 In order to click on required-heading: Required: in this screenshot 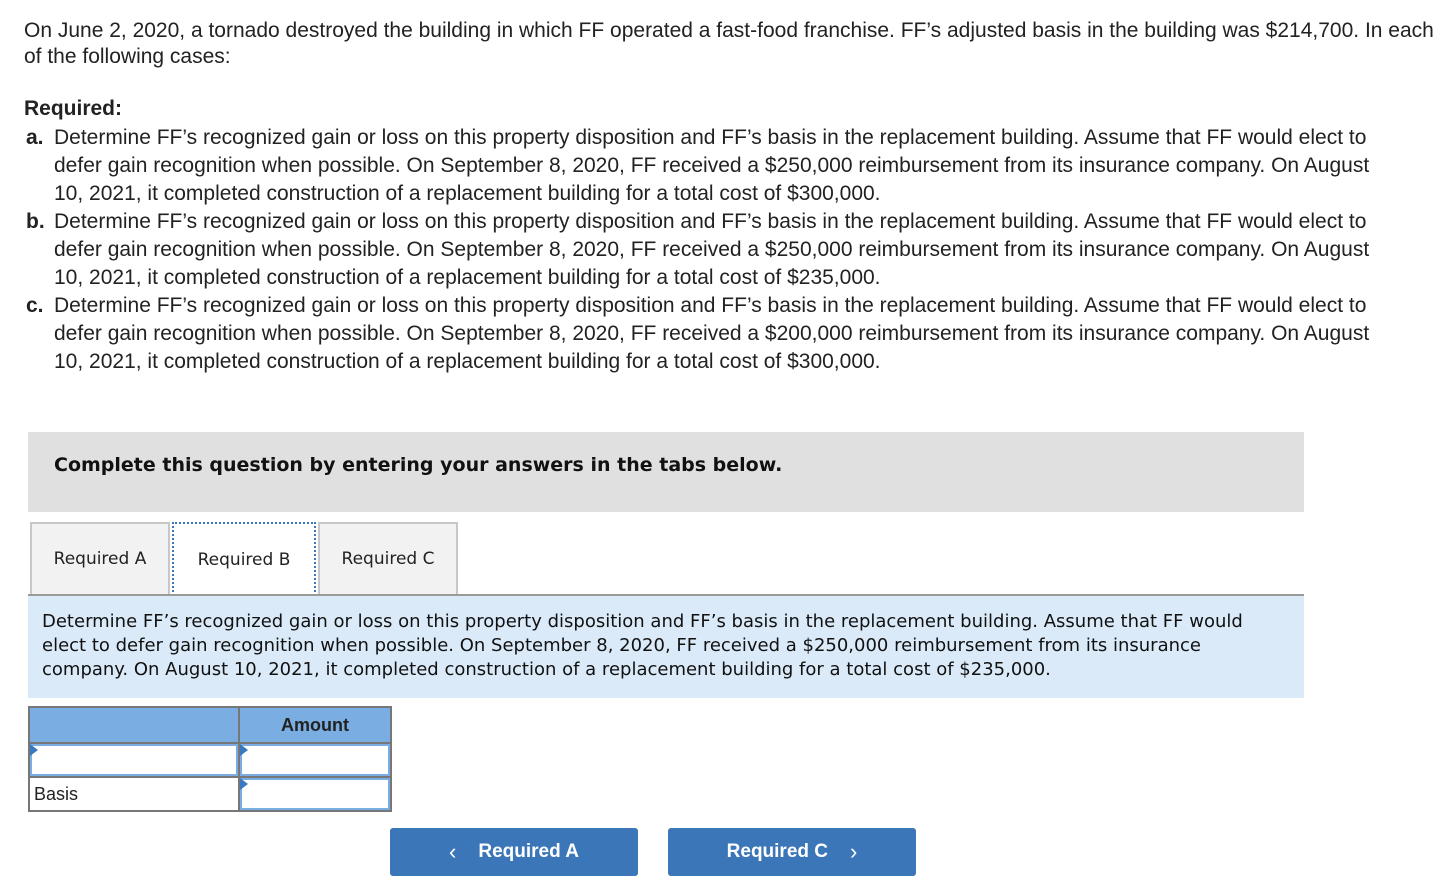, I will do `click(73, 108)`.